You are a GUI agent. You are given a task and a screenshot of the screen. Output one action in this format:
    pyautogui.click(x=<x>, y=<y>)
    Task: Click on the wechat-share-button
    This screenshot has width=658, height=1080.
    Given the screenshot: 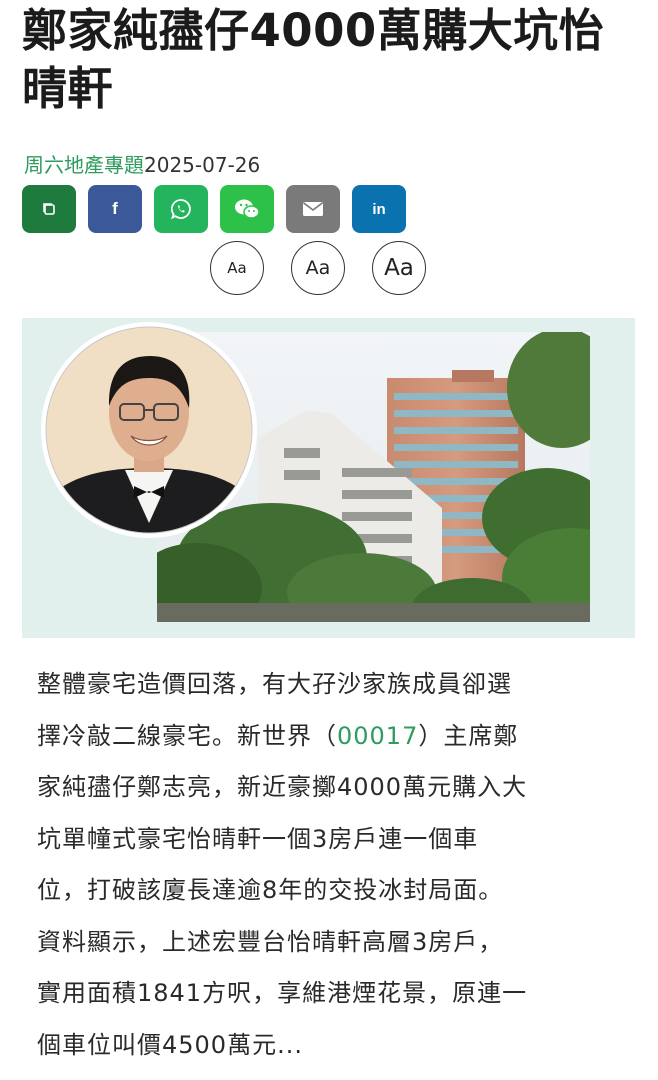 What is the action you would take?
    pyautogui.click(x=247, y=209)
    